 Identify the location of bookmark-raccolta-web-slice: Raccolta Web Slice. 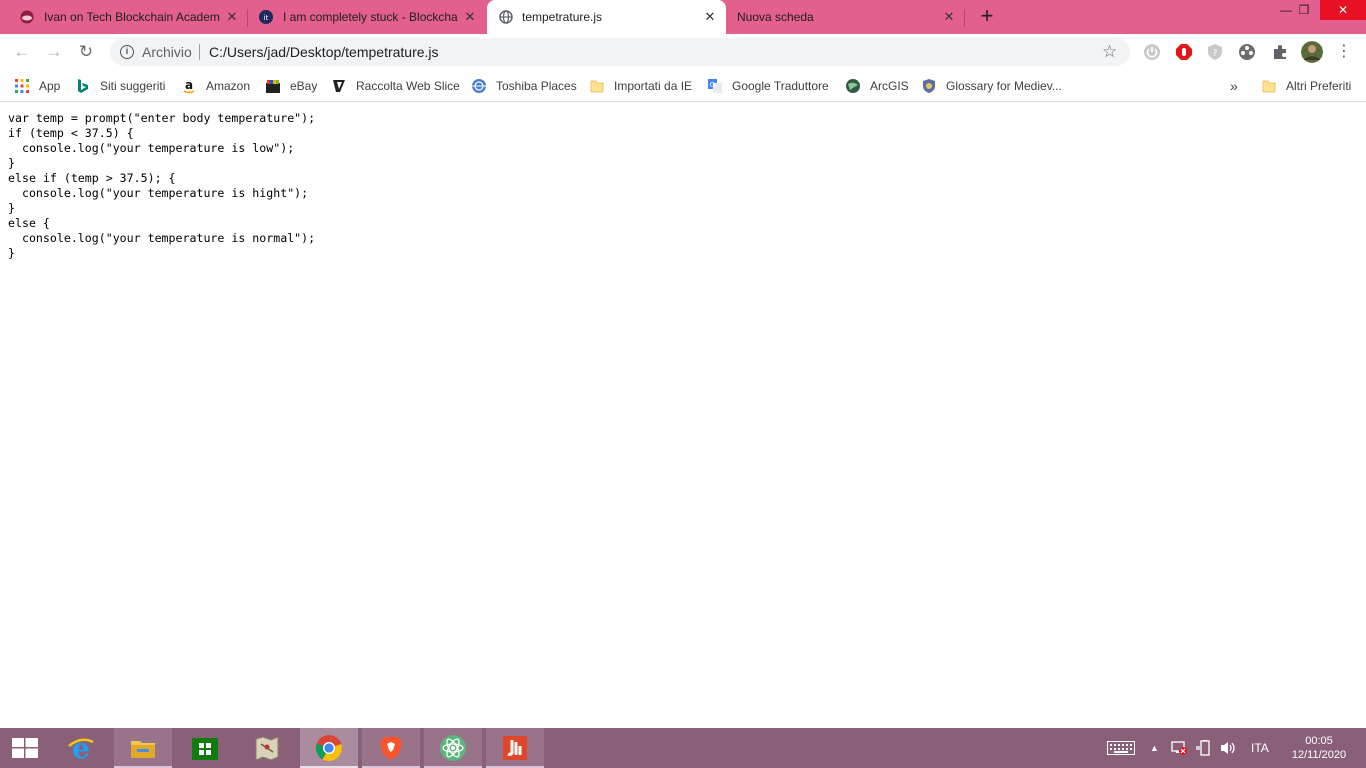
(395, 86).